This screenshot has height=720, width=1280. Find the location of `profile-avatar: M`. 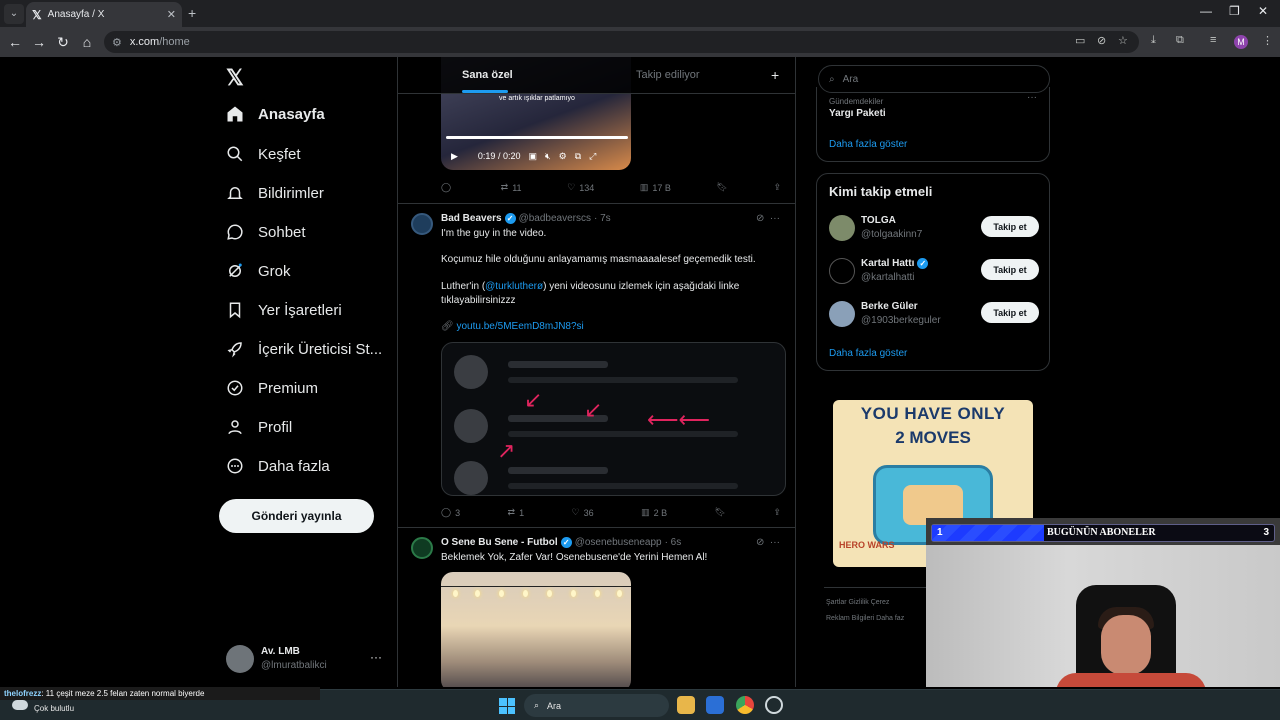

profile-avatar: M is located at coordinates (1241, 42).